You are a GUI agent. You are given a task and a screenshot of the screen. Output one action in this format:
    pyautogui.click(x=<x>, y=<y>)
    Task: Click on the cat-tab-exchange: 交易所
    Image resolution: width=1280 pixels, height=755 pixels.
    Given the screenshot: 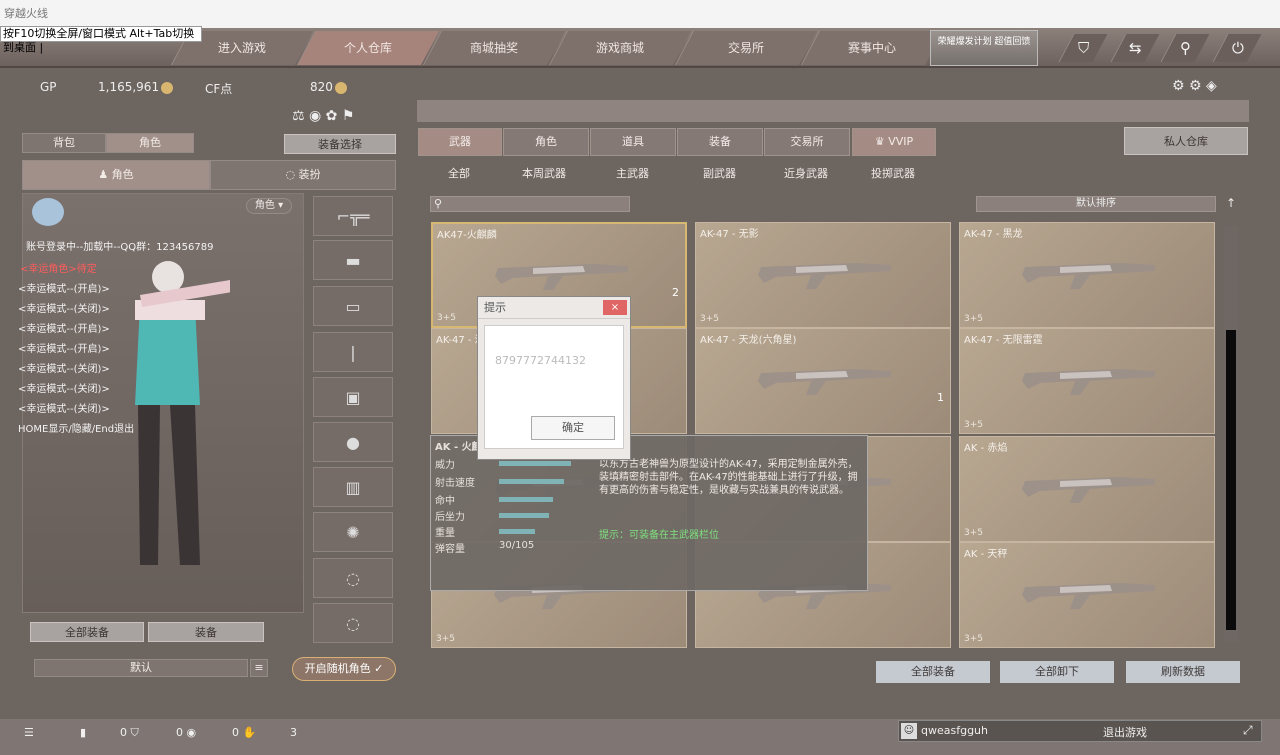 What is the action you would take?
    pyautogui.click(x=807, y=142)
    